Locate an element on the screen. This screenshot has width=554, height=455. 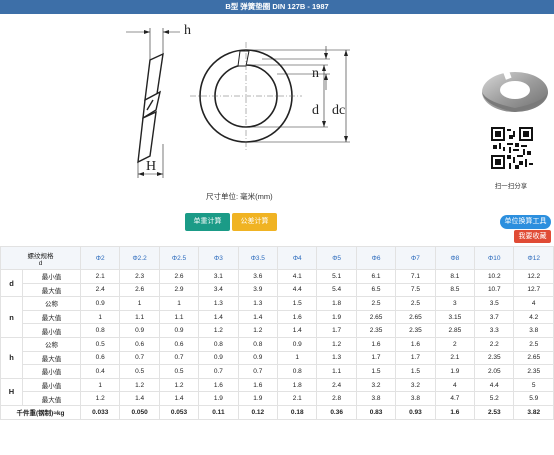
table-row: 最大值 1 1.1 1.1 1.4 1.4 1.6 1.9 2.65 2.65 3.15 3.7 4.2 is located at coordinates (277, 317).